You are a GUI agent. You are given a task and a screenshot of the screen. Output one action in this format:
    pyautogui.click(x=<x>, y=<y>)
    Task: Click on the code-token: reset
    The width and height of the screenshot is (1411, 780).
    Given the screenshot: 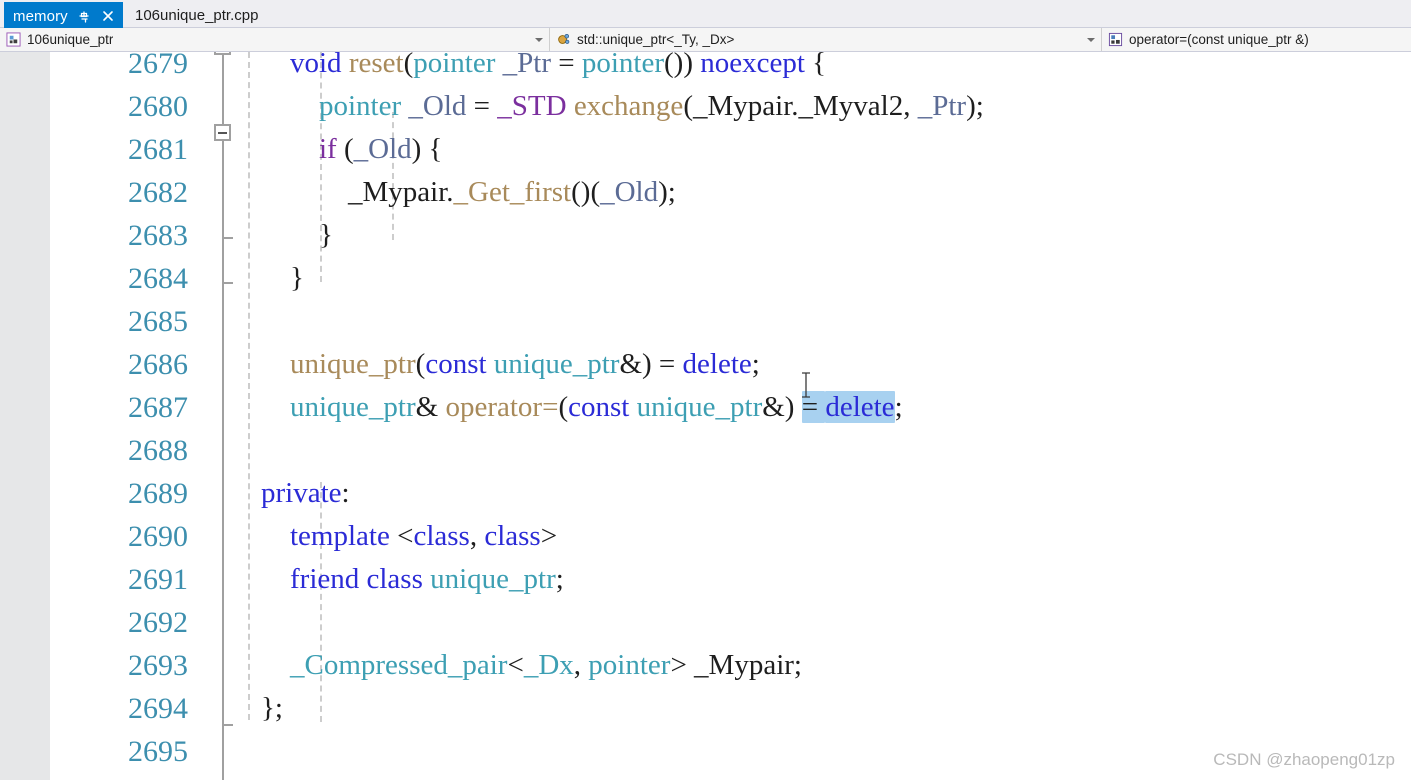 What is the action you would take?
    pyautogui.click(x=376, y=65)
    